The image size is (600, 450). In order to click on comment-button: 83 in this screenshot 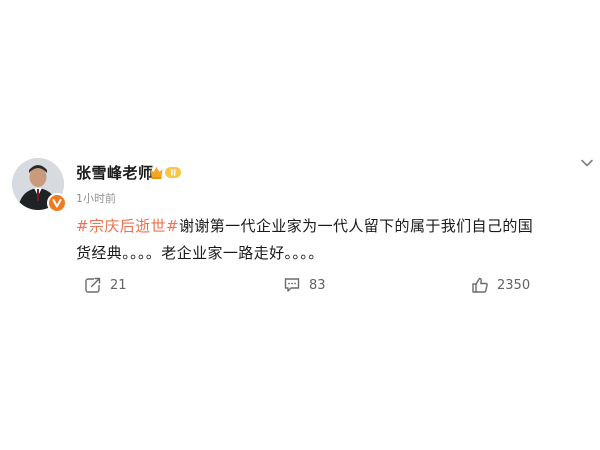, I will do `click(304, 285)`.